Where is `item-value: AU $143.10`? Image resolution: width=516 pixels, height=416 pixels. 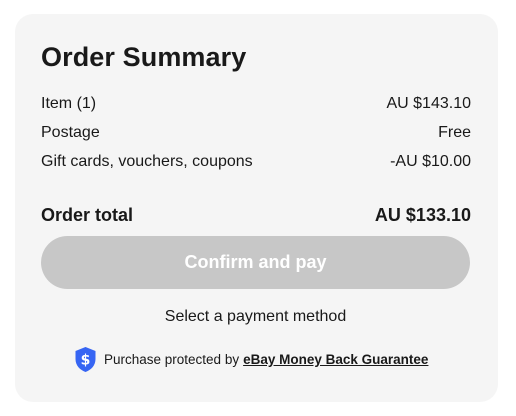 item-value: AU $143.10 is located at coordinates (428, 103).